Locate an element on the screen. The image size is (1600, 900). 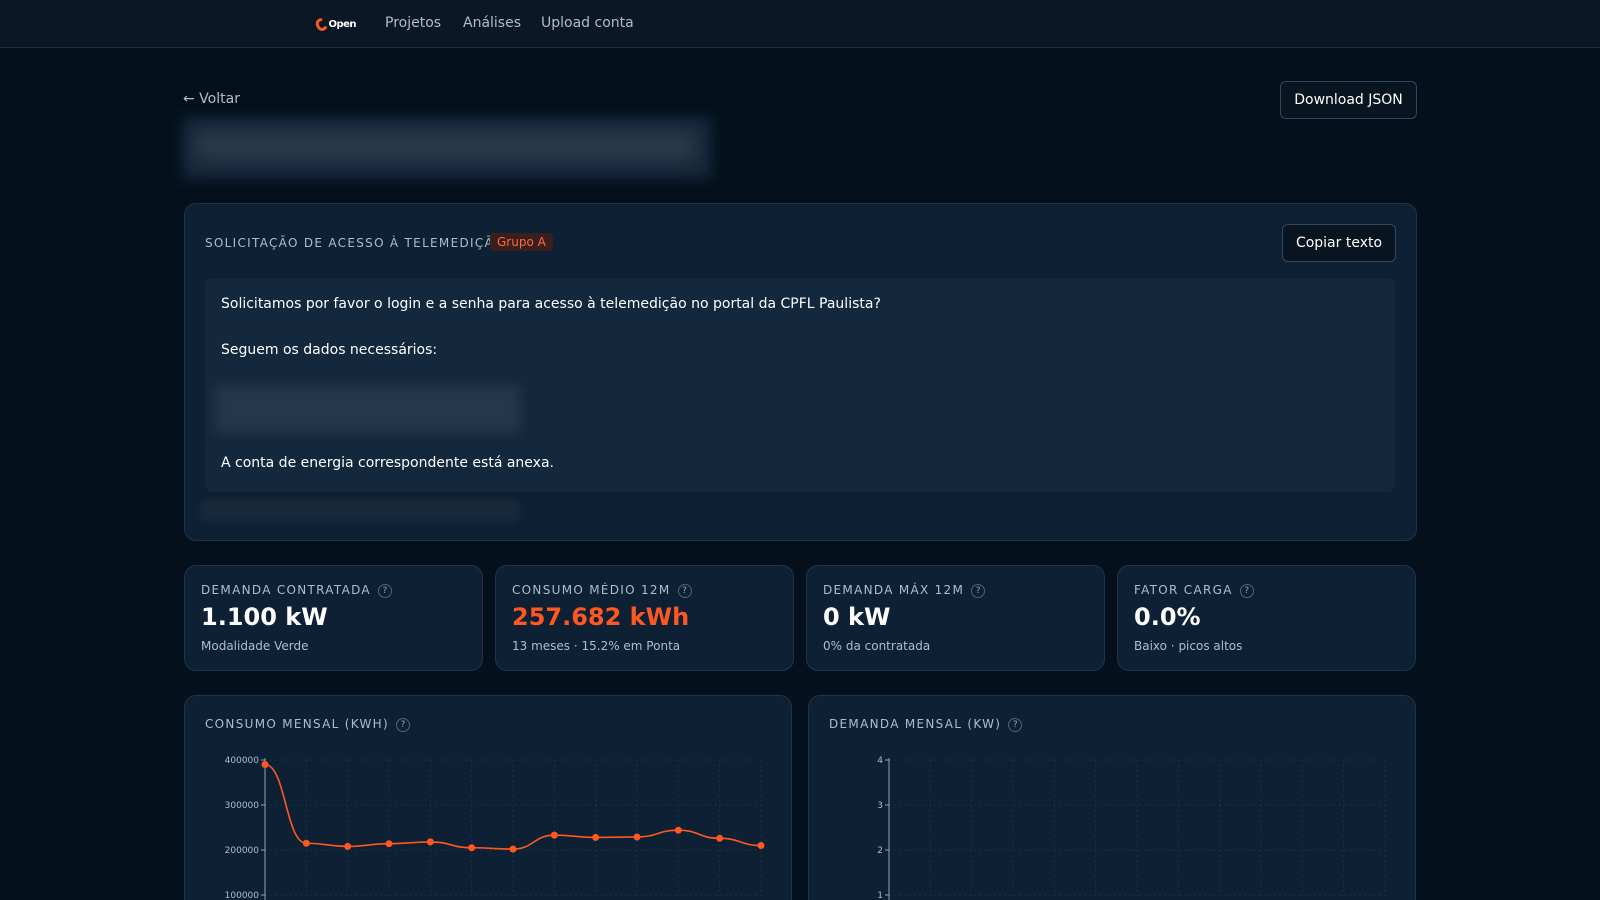
nav-link-projetos: Projetos is located at coordinates (413, 23).